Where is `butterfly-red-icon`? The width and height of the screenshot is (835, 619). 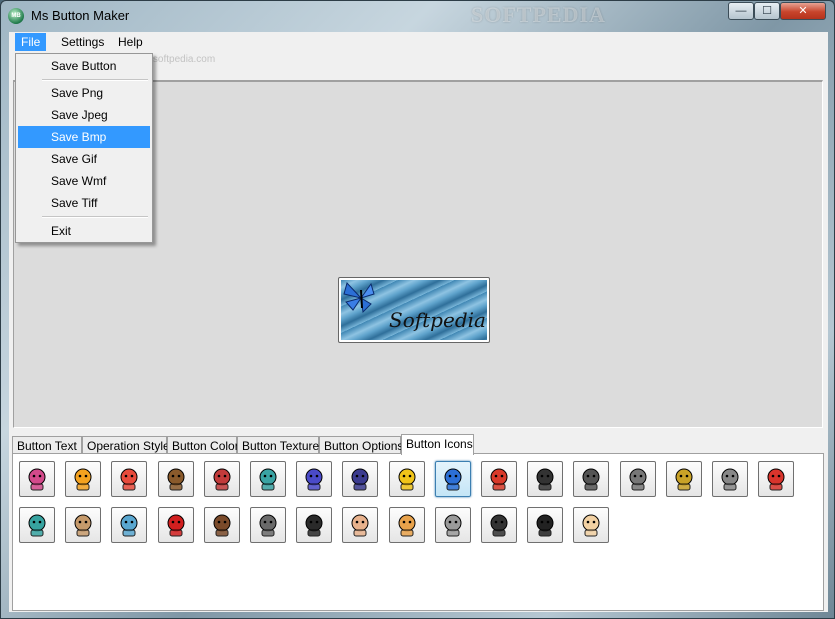
butterfly-red-icon is located at coordinates (499, 479).